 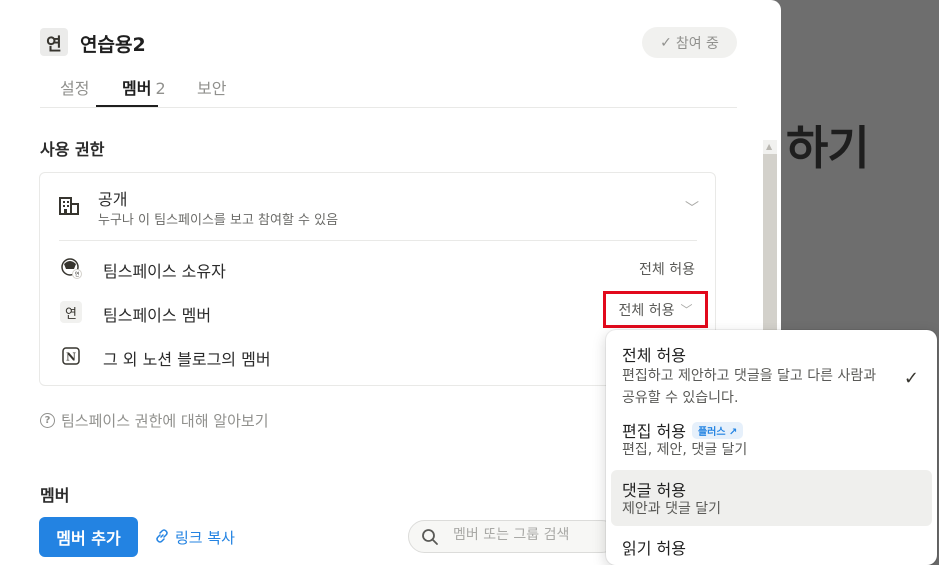 I want to click on workspace-icon: 연, so click(x=54, y=42).